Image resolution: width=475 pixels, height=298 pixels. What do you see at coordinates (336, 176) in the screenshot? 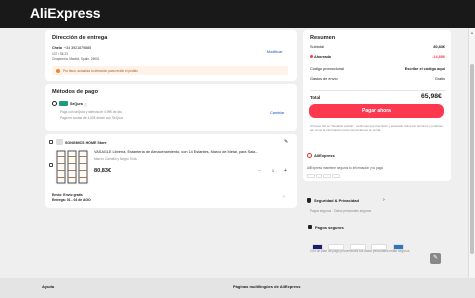
I see `badge-4-icon` at bounding box center [336, 176].